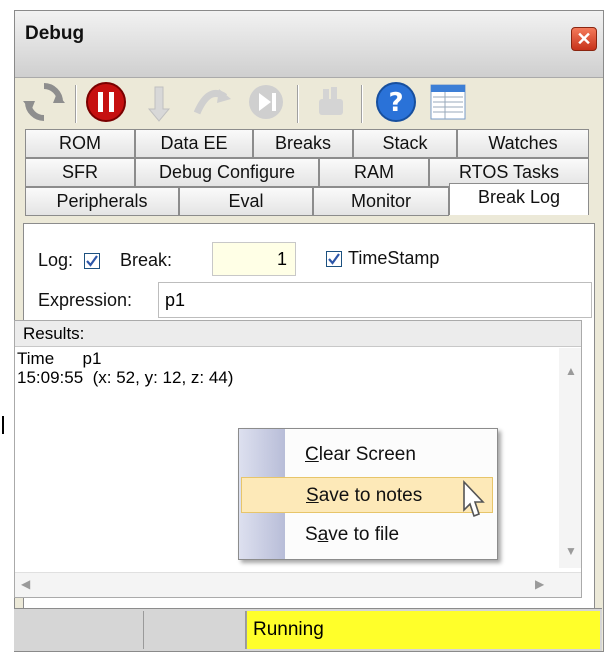 This screenshot has width=608, height=654. Describe the element at coordinates (25, 584) in the screenshot. I see `scroll-left-icon: ◀` at that location.